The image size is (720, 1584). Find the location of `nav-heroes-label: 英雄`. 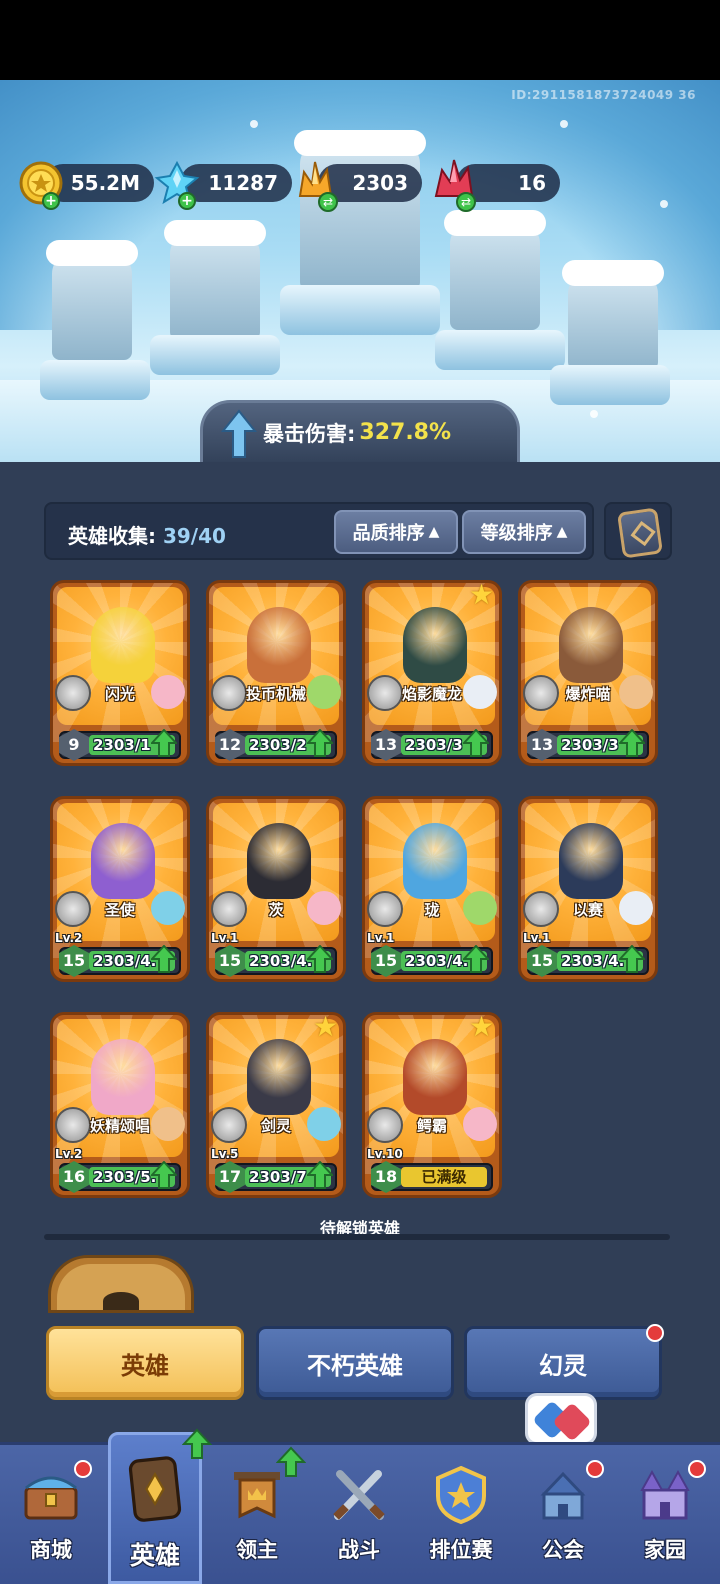

nav-heroes-label: 英雄 is located at coordinates (154, 1555).